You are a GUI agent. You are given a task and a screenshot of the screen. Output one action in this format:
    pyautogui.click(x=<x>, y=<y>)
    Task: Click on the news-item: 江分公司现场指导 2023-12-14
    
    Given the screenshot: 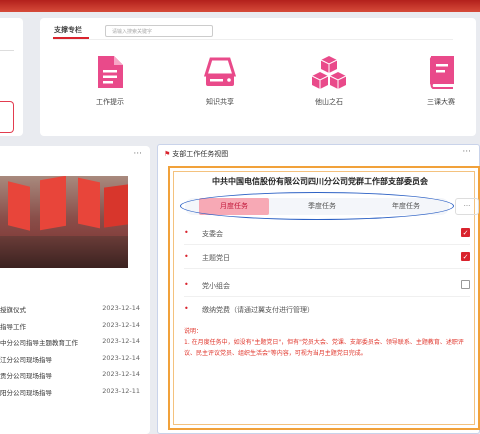 What is the action you would take?
    pyautogui.click(x=72, y=362)
    